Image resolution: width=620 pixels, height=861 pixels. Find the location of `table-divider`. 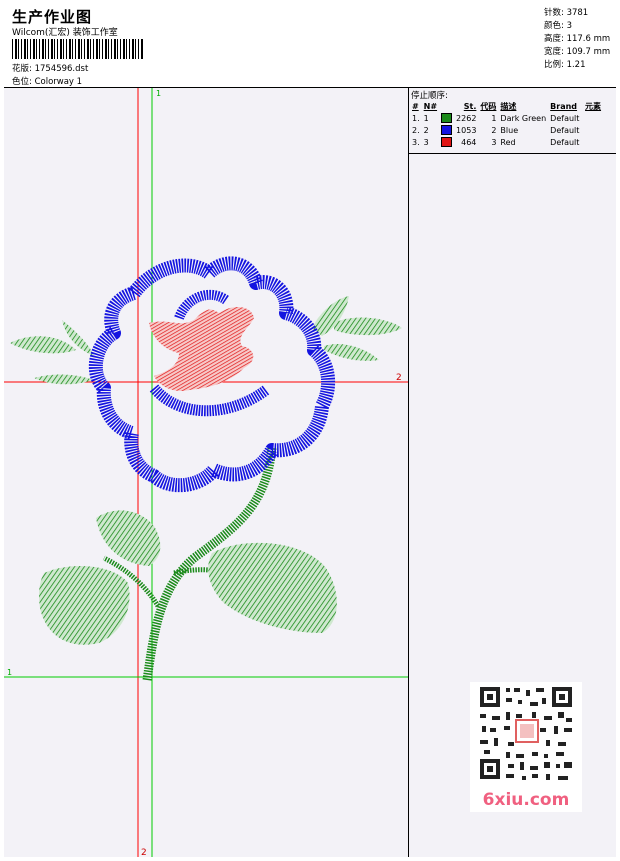

table-divider is located at coordinates (512, 153).